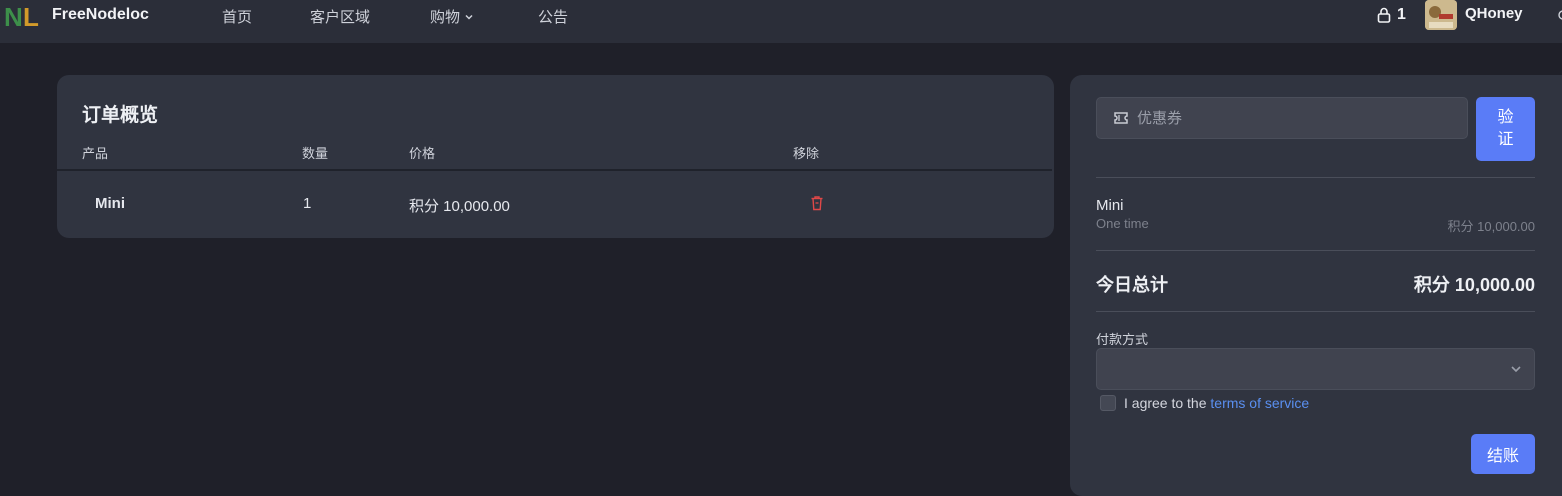 This screenshot has width=1562, height=496. What do you see at coordinates (1108, 403) in the screenshot?
I see `terms-checkbox` at bounding box center [1108, 403].